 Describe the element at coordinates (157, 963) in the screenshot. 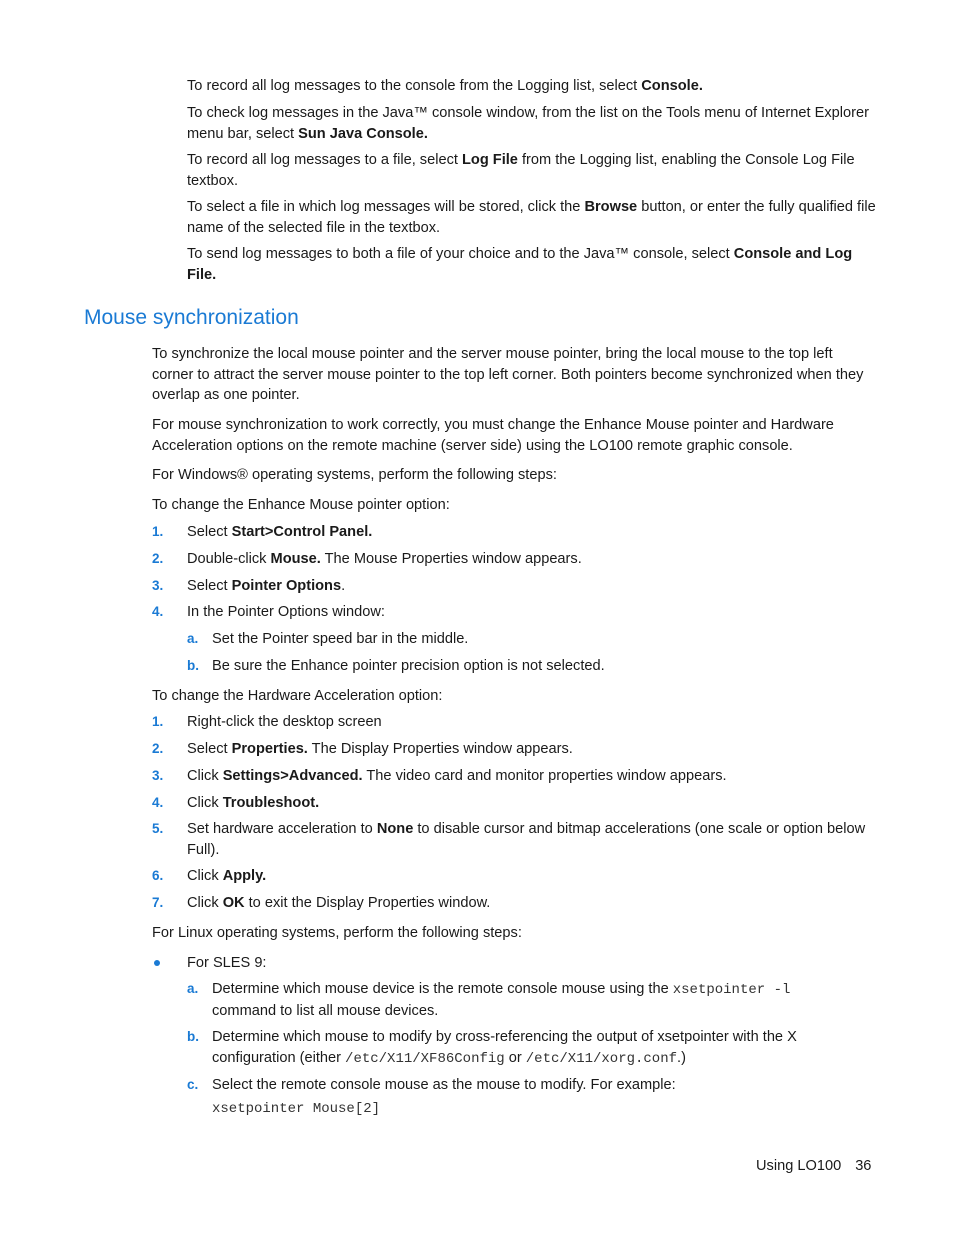

I see `bullet-icon` at that location.